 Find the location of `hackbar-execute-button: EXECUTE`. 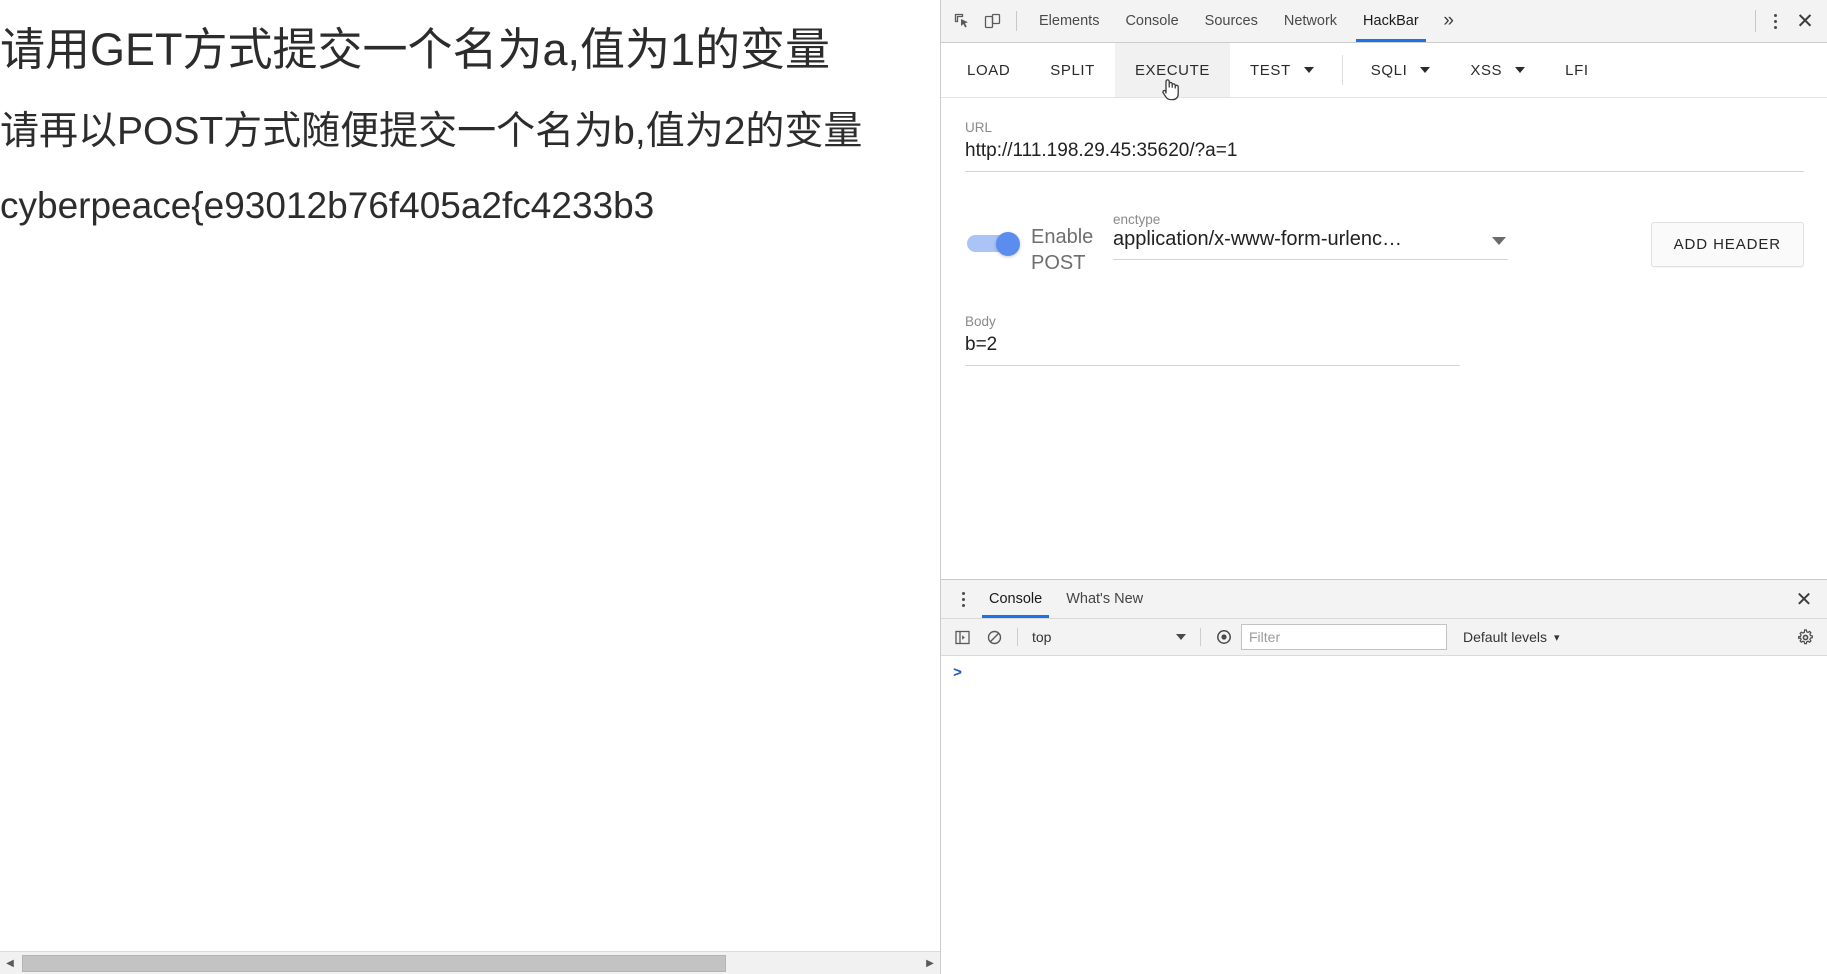

hackbar-execute-button: EXECUTE is located at coordinates (1172, 72).